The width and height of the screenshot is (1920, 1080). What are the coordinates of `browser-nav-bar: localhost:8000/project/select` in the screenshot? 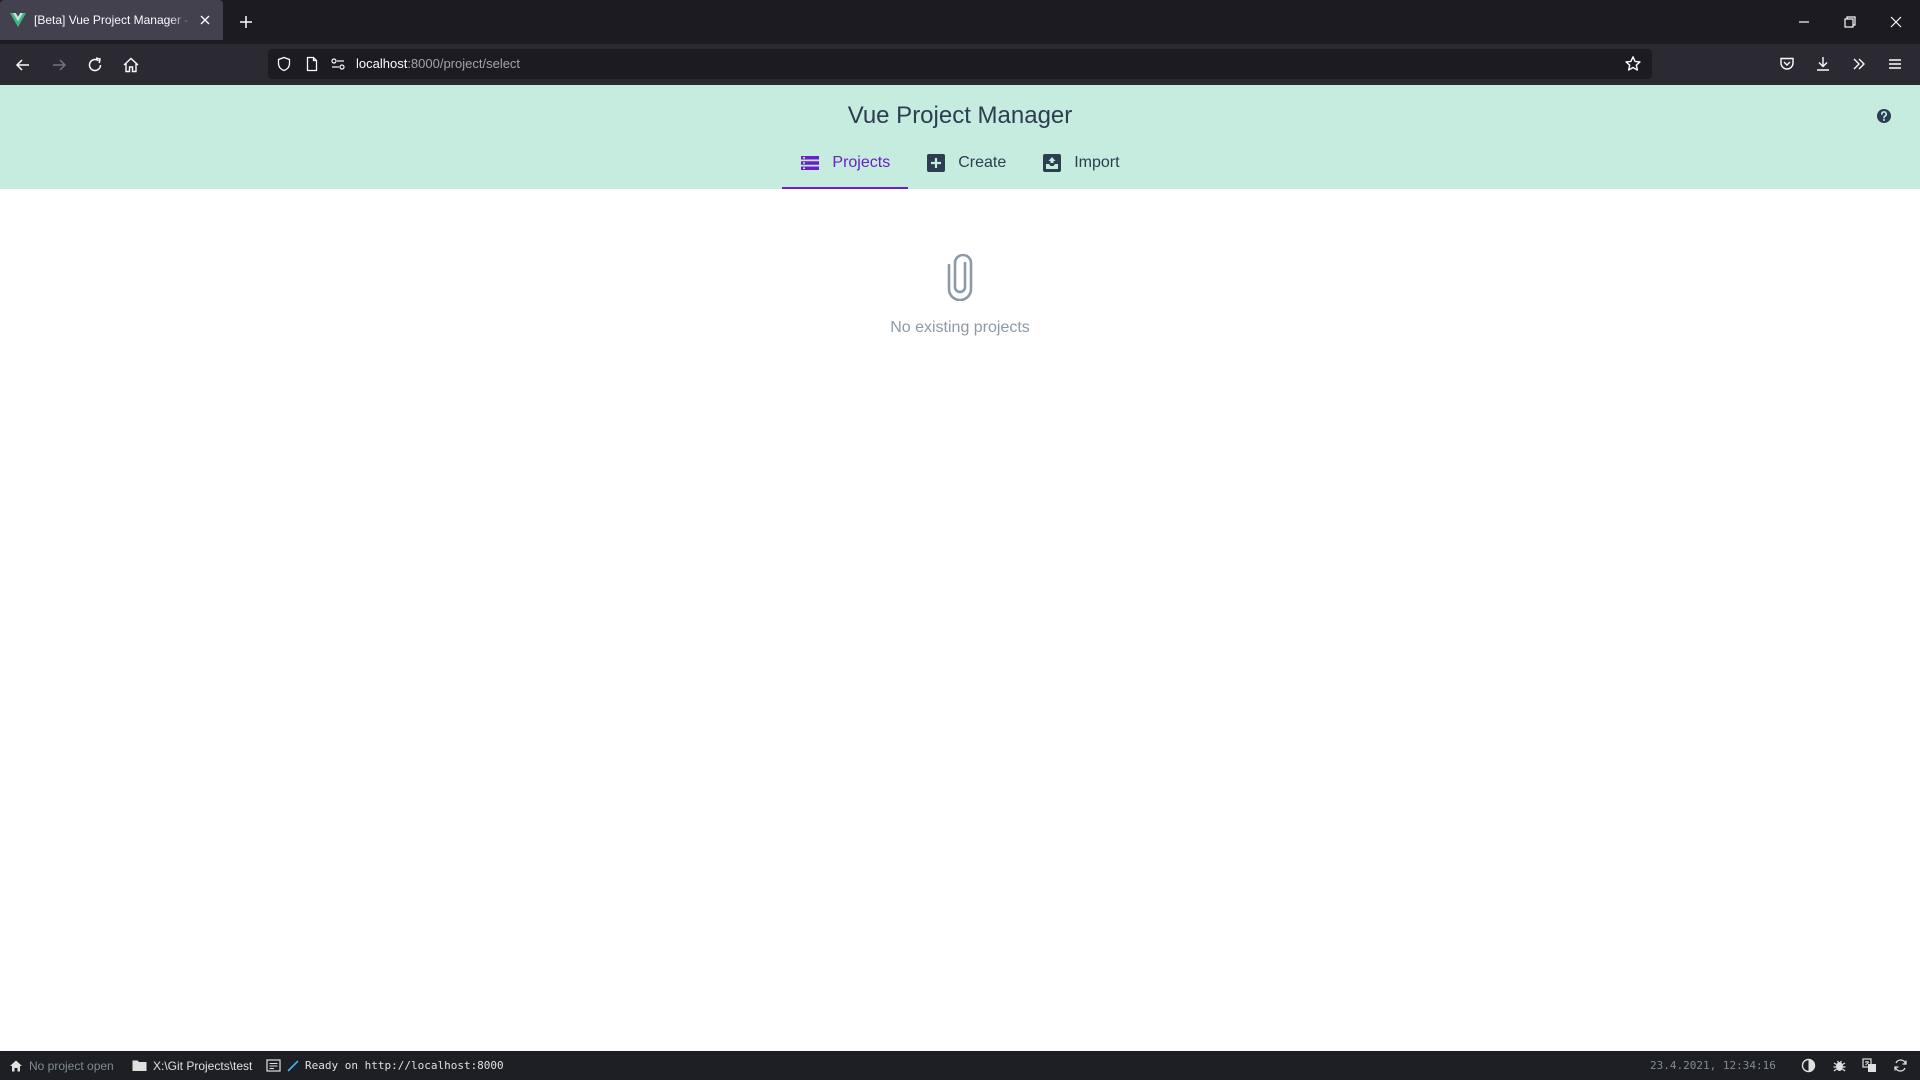 It's located at (960, 64).